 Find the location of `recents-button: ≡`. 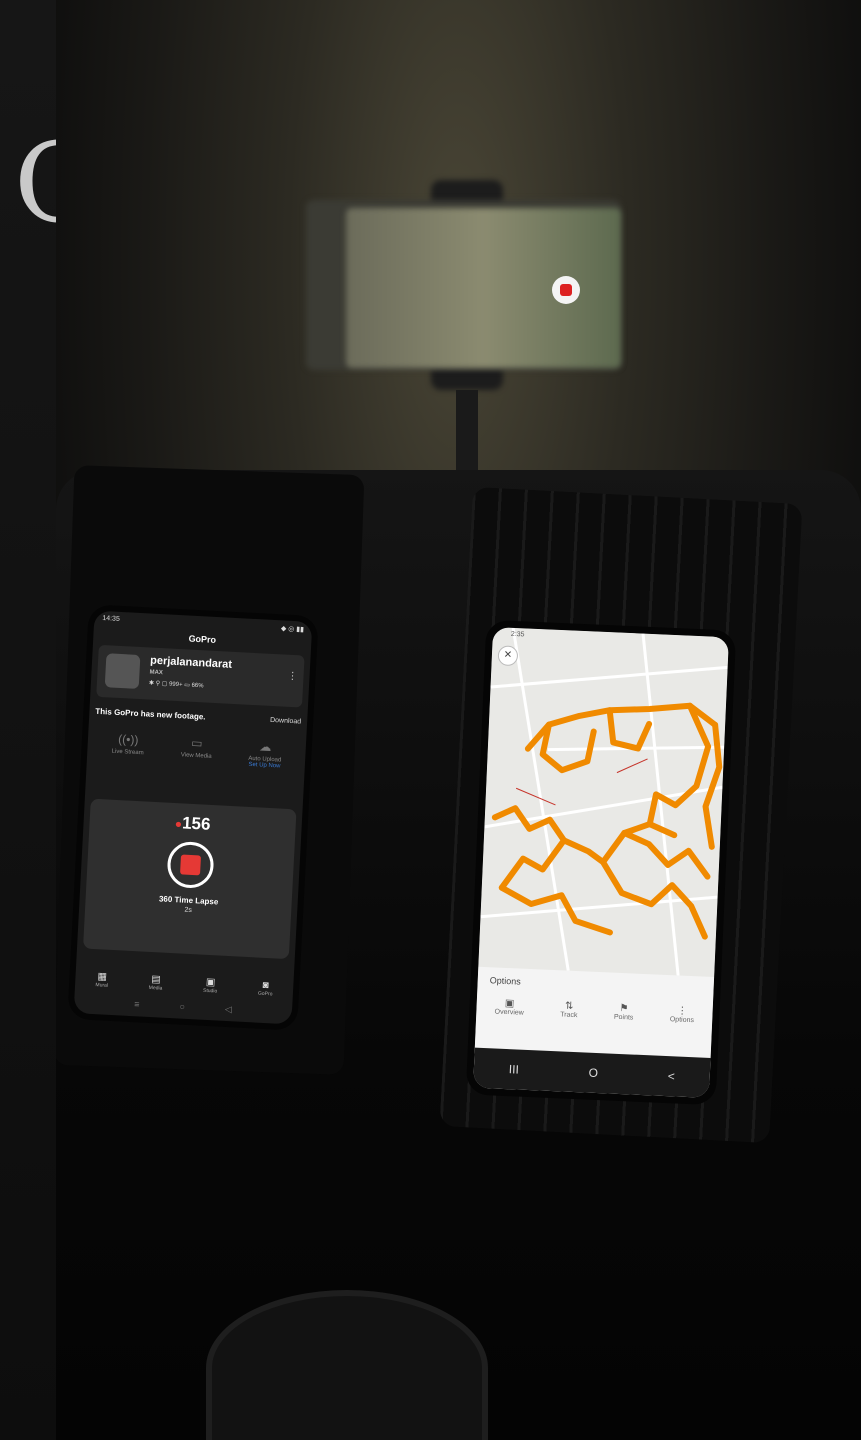

recents-button: ≡ is located at coordinates (137, 1004).